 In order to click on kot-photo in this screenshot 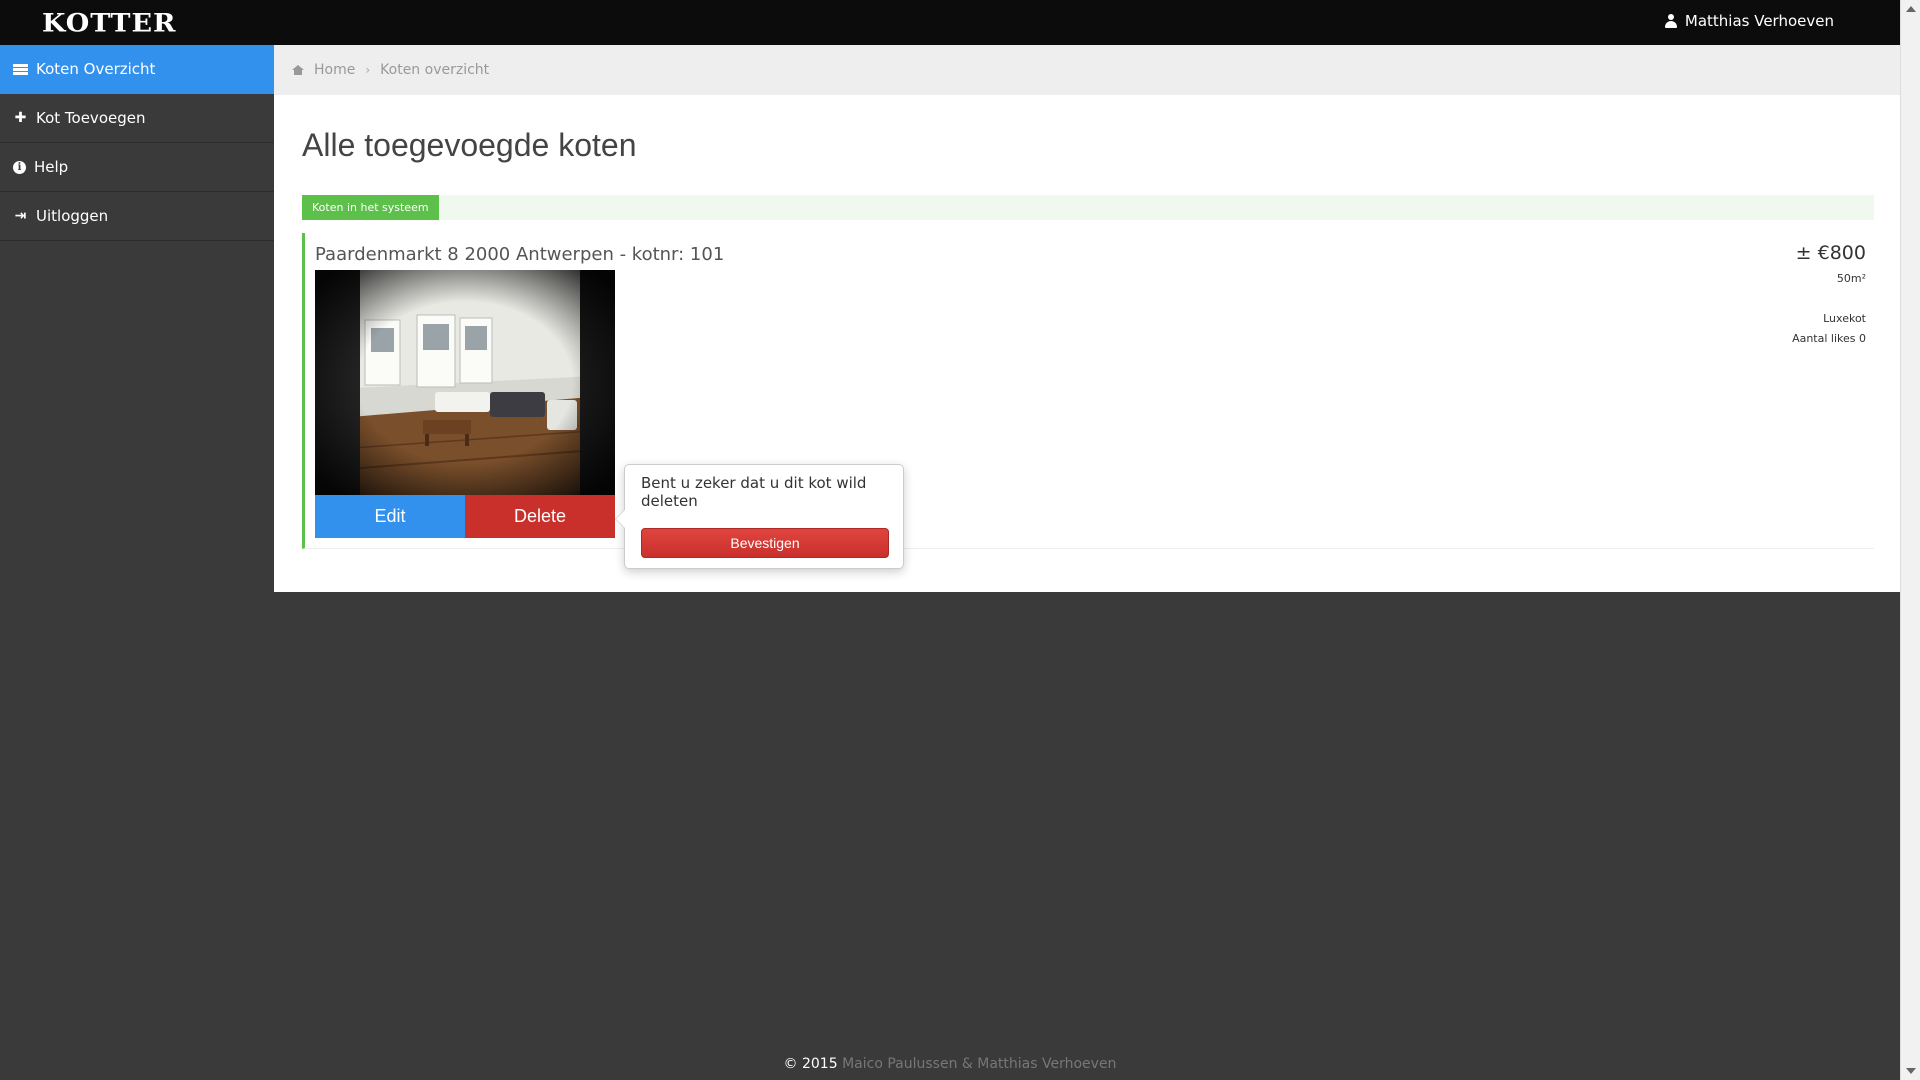, I will do `click(465, 382)`.